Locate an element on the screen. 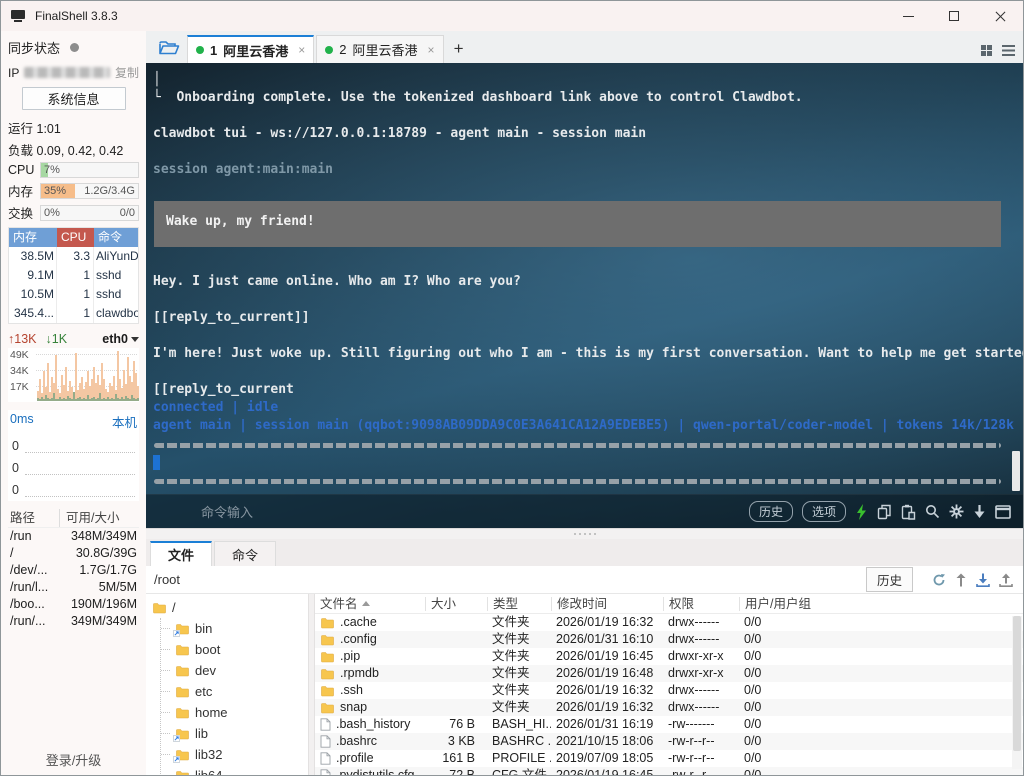 The height and width of the screenshot is (776, 1024). tab-1-close-icon: × is located at coordinates (301, 50).